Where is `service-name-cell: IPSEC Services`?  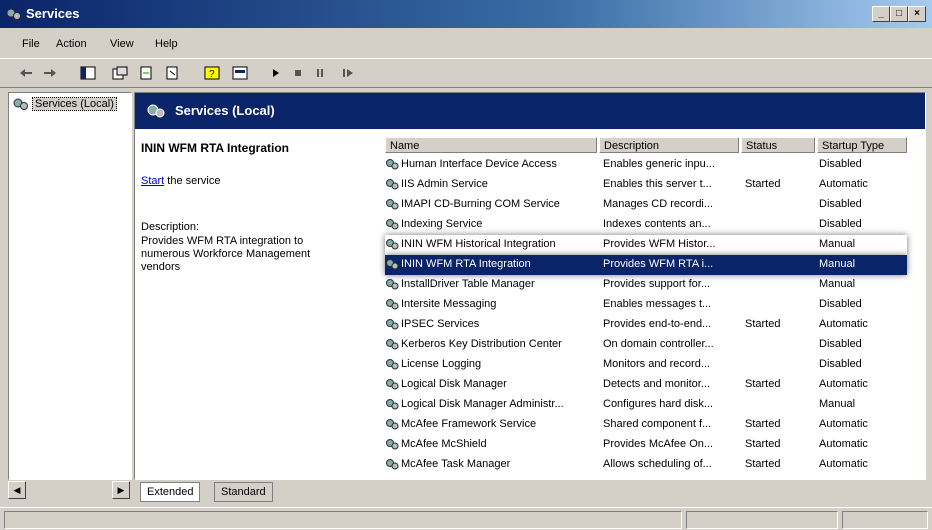 service-name-cell: IPSEC Services is located at coordinates (491, 324).